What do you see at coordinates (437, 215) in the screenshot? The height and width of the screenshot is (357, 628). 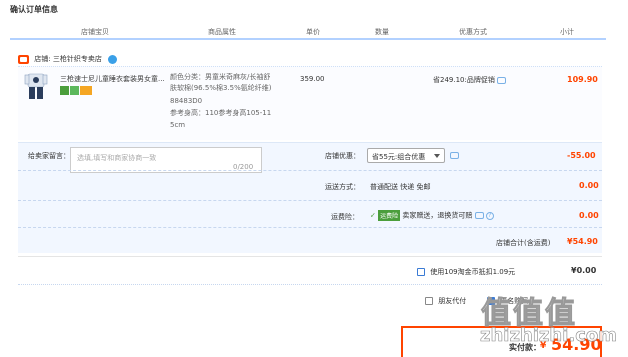 I see `insurance-text: 卖家赠送，退换货可赔` at bounding box center [437, 215].